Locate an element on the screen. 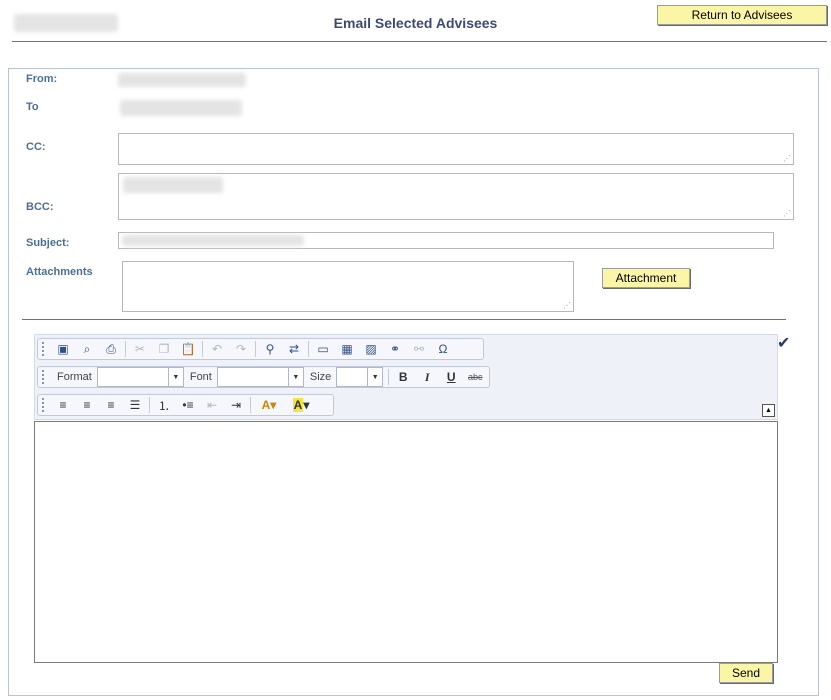  attachments-label: Attachments is located at coordinates (59, 272).